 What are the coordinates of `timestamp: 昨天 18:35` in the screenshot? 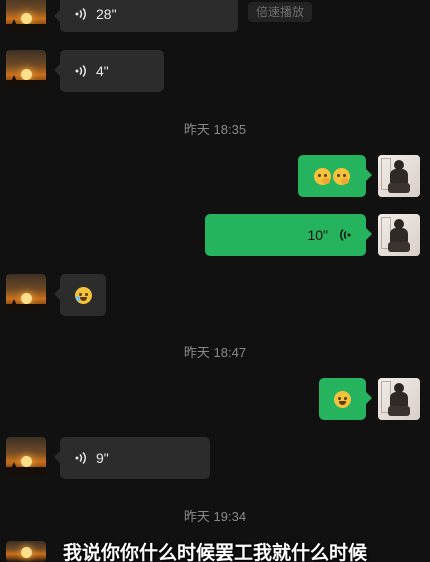 It's located at (215, 129).